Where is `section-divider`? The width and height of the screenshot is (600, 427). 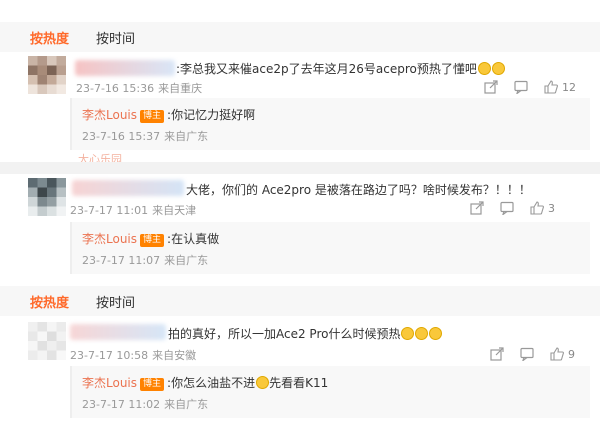
section-divider is located at coordinates (300, 168).